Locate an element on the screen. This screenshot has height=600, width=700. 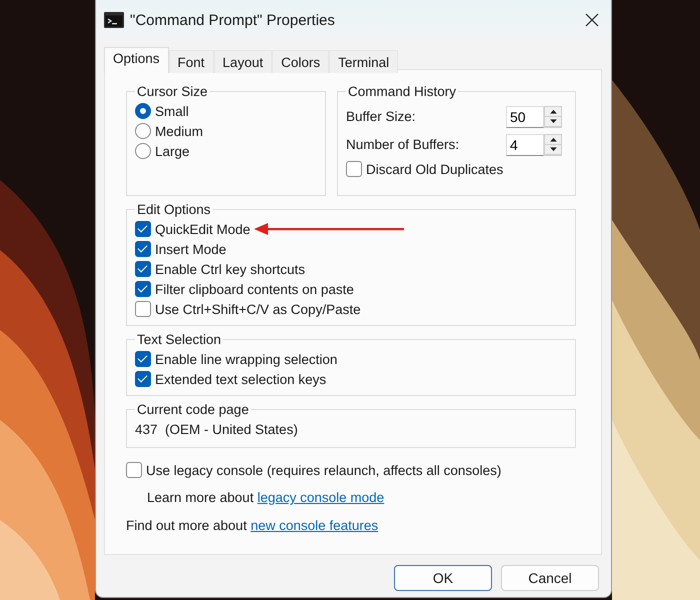
radio-label: Large is located at coordinates (172, 151).